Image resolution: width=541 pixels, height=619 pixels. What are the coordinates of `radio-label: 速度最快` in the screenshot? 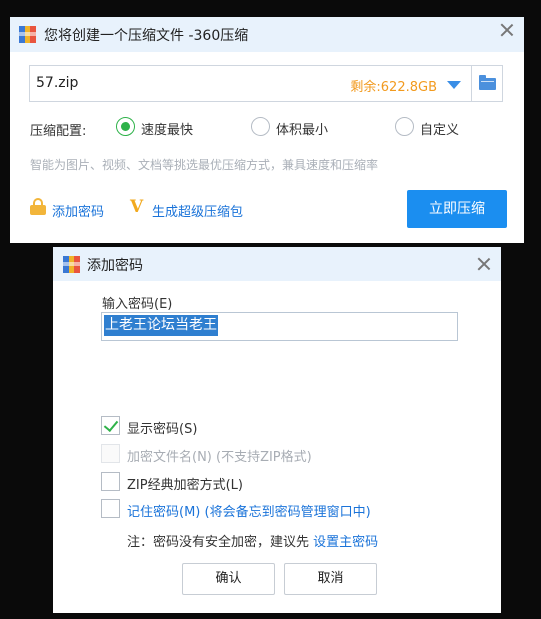 It's located at (167, 128).